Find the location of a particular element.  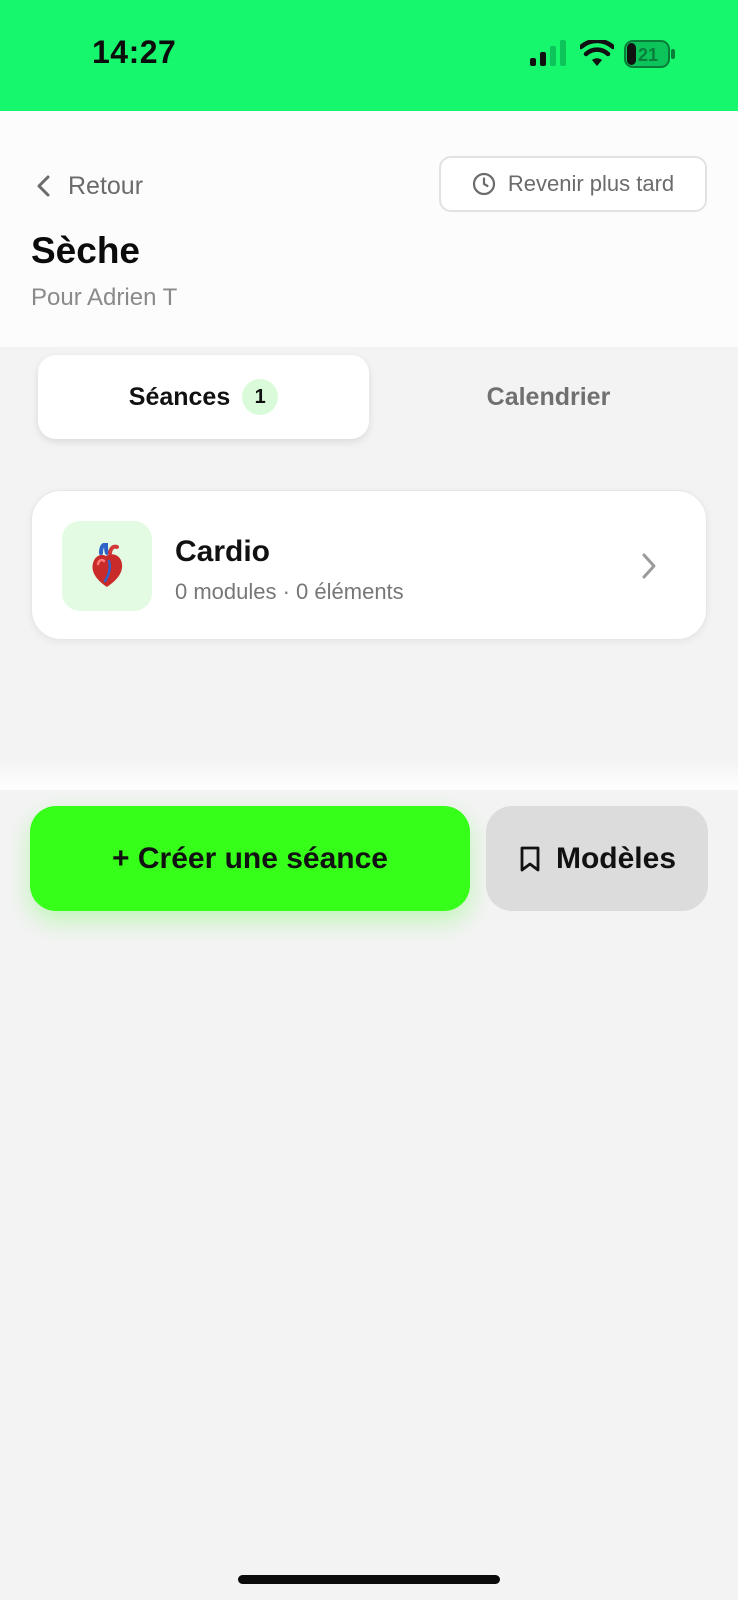

templates-label: Modèles is located at coordinates (616, 858).